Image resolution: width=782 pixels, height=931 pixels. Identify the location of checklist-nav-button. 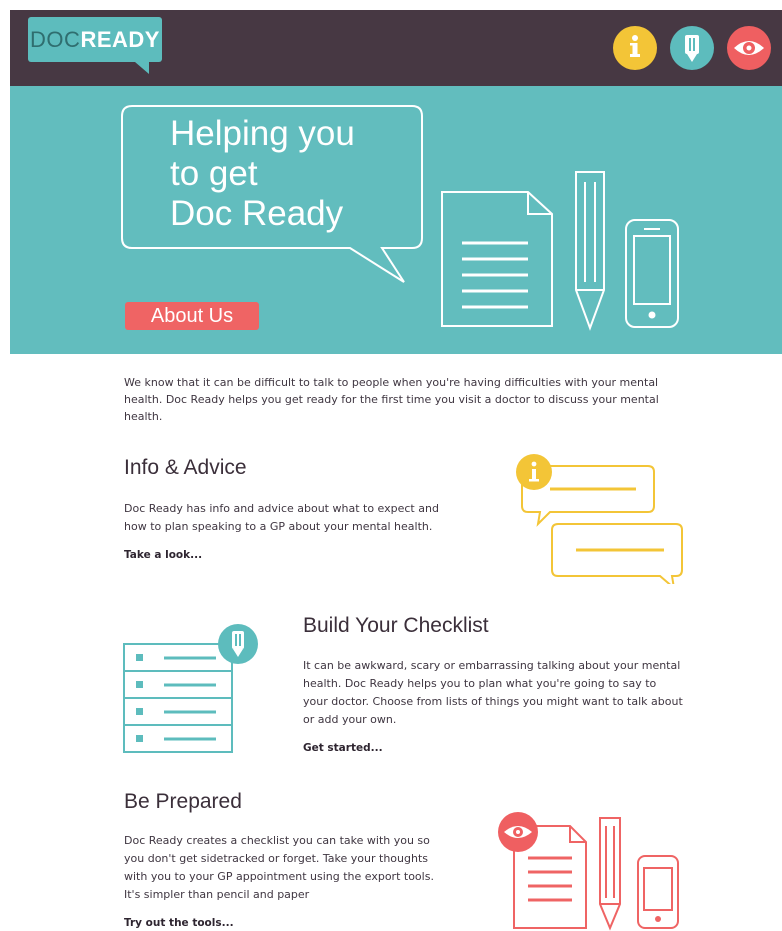
(692, 48).